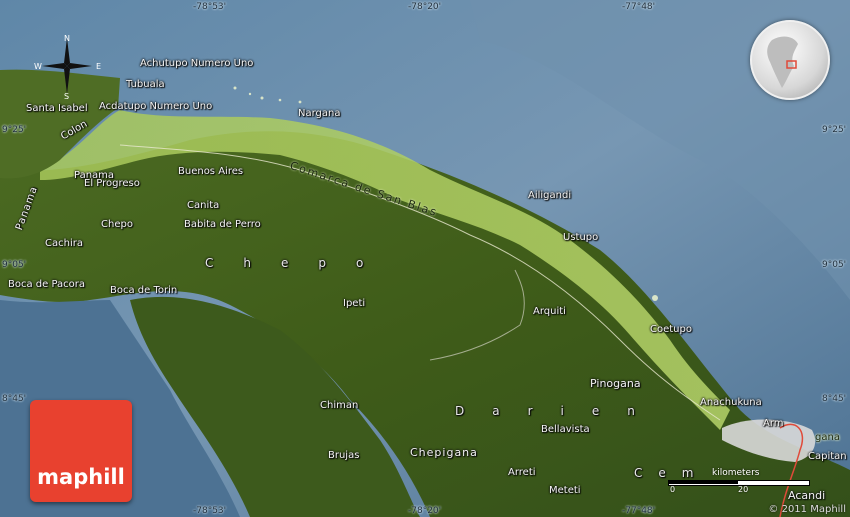 The height and width of the screenshot is (517, 850). What do you see at coordinates (731, 402) in the screenshot?
I see `label-anachukuna: Anachukuna` at bounding box center [731, 402].